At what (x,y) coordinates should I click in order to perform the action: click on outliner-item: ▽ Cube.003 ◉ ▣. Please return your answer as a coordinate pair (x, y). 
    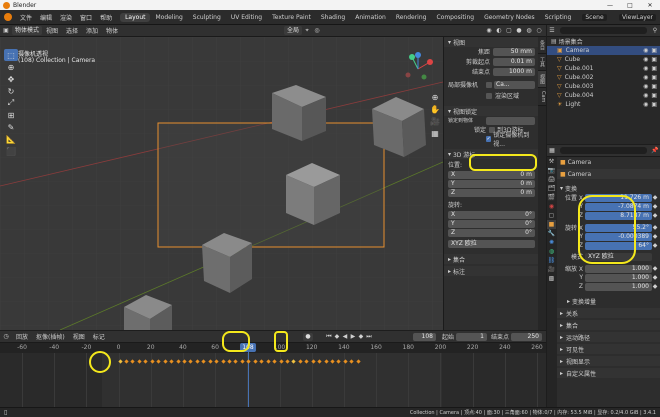
    Looking at the image, I should click on (603, 86).